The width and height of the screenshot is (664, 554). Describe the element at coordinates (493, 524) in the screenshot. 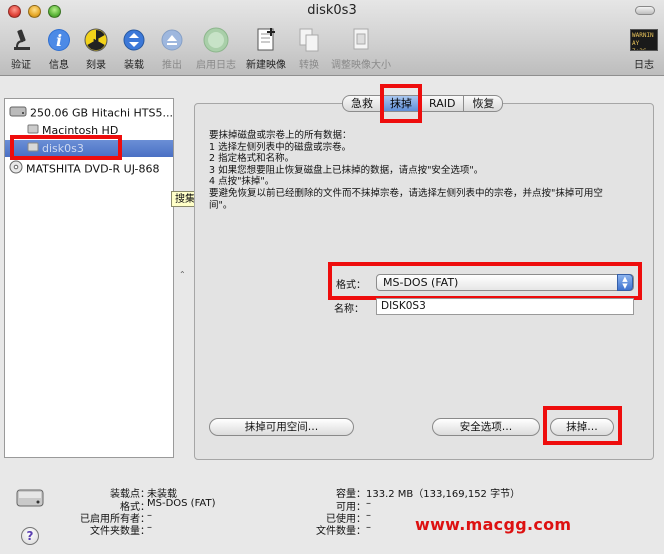

I see `watermark-text: www.macgg.com` at that location.